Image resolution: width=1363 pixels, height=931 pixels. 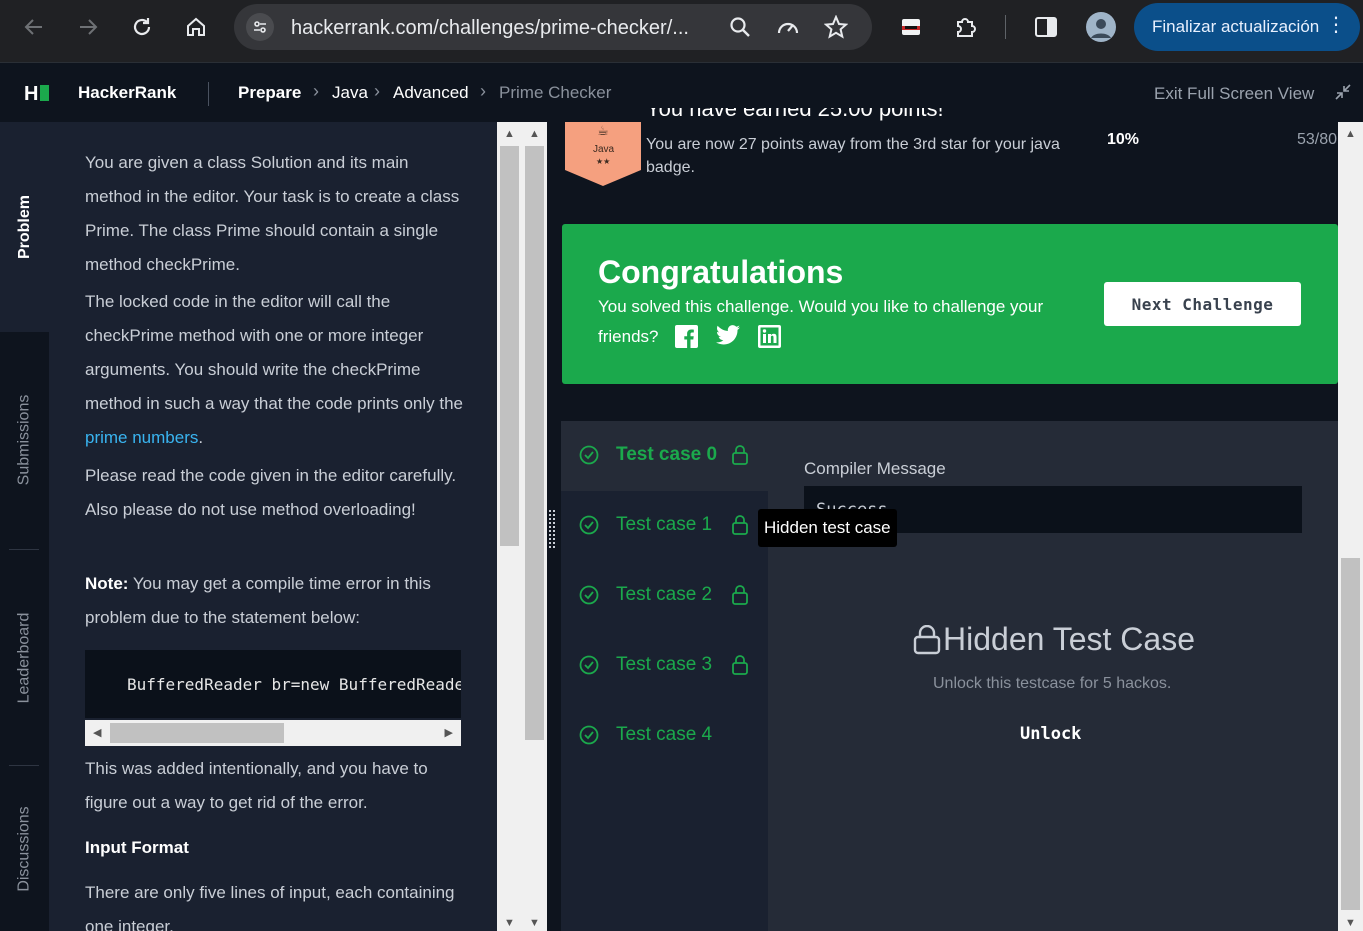 What do you see at coordinates (37, 94) in the screenshot?
I see `hackerrank-logo: H` at bounding box center [37, 94].